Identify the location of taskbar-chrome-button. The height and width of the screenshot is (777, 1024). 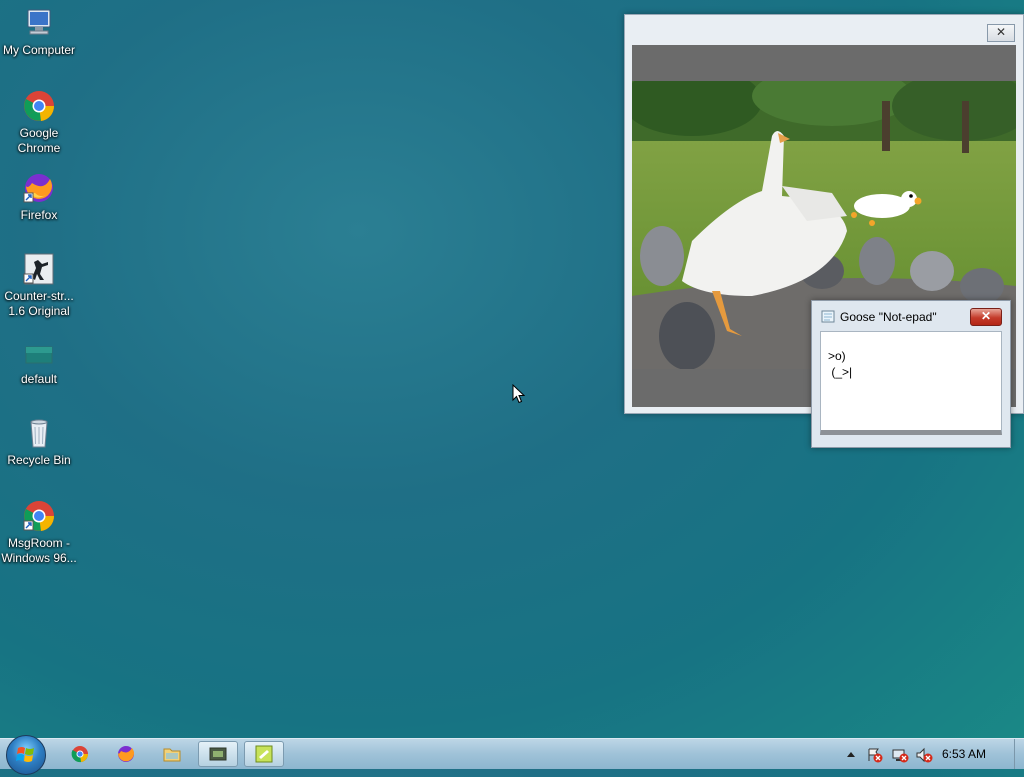
(80, 754).